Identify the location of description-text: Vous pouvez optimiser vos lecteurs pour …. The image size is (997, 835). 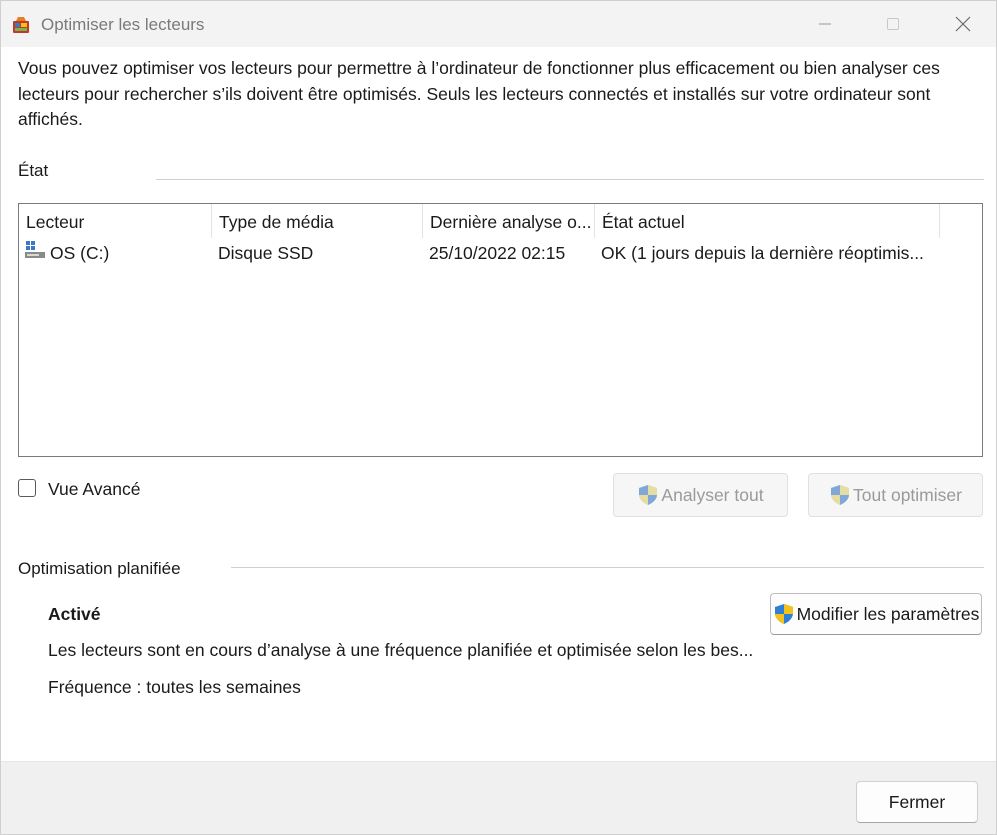
(479, 93).